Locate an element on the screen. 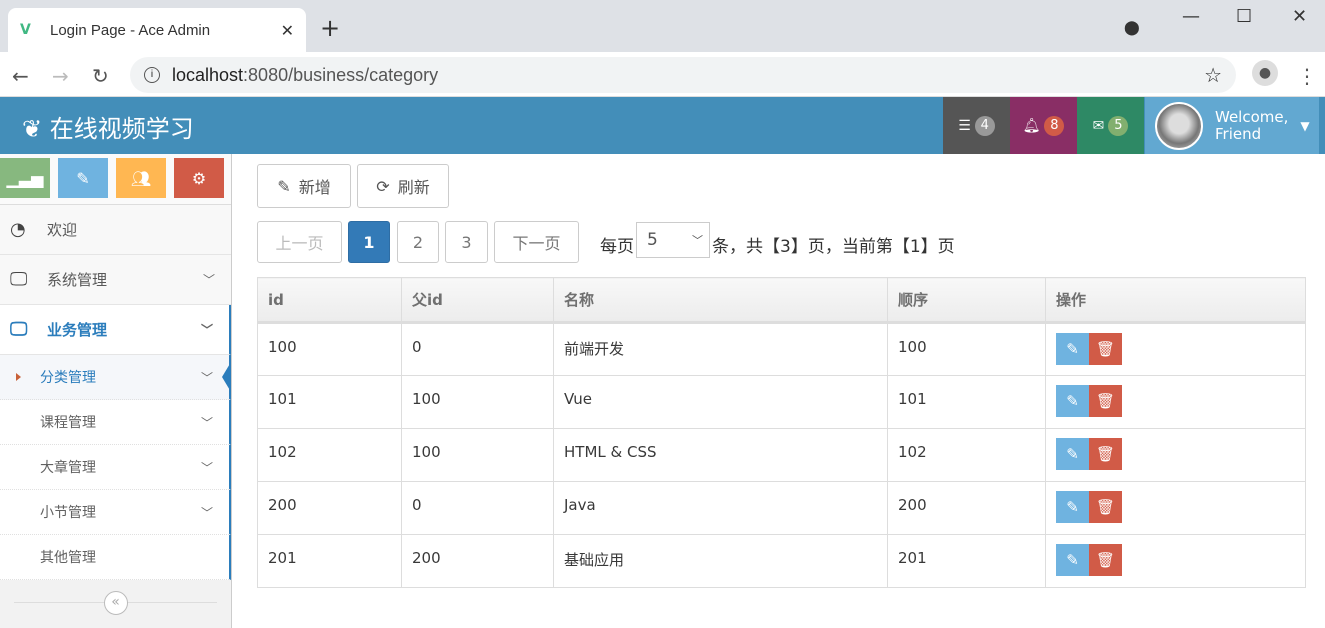 The width and height of the screenshot is (1325, 628). forward-icon: → is located at coordinates (60, 76).